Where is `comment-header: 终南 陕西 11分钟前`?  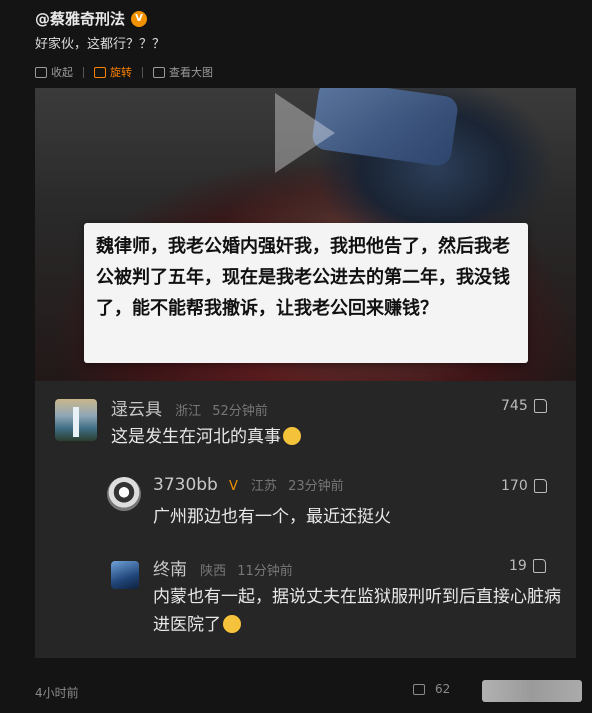
comment-header: 终南 陕西 11分钟前 is located at coordinates (223, 567).